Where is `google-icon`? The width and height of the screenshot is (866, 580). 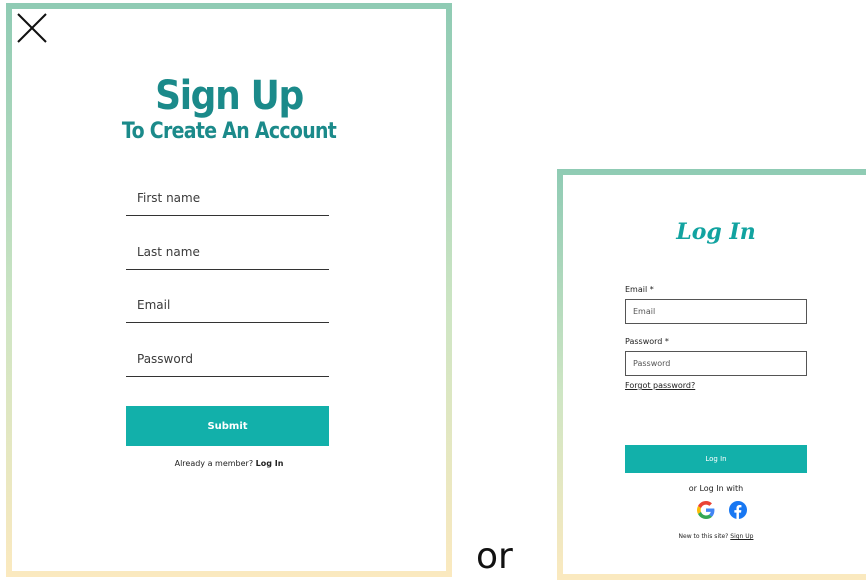 google-icon is located at coordinates (706, 510).